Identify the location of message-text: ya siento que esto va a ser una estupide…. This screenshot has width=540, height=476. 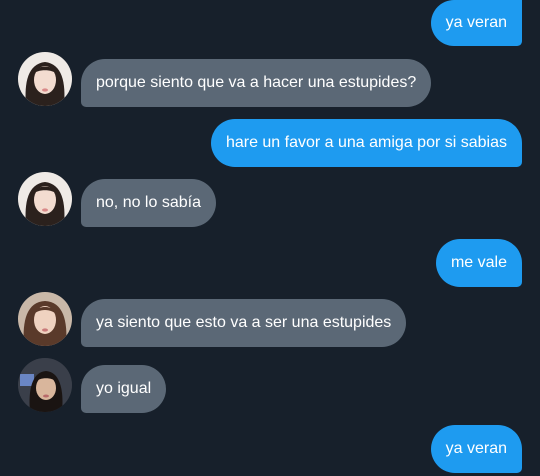
(244, 322).